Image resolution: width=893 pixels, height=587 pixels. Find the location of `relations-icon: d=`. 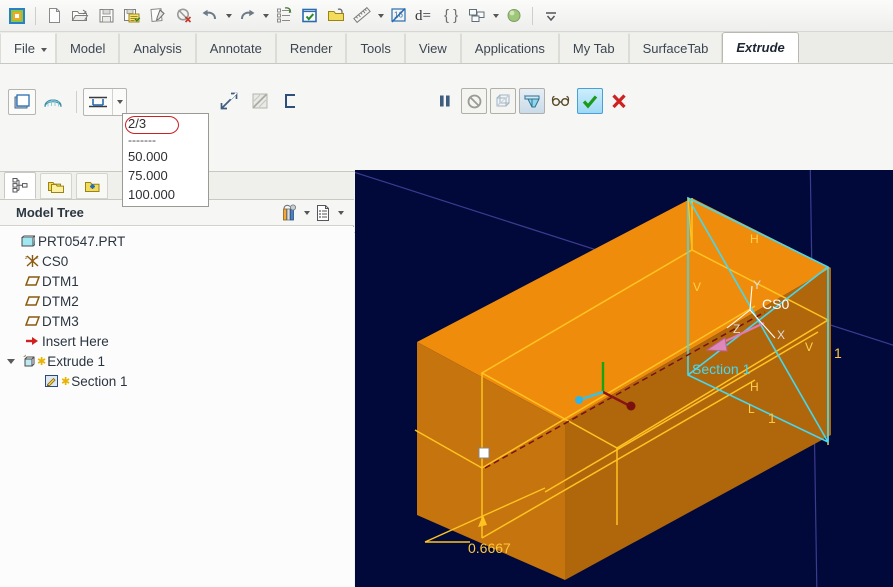

relations-icon: d= is located at coordinates (425, 16).